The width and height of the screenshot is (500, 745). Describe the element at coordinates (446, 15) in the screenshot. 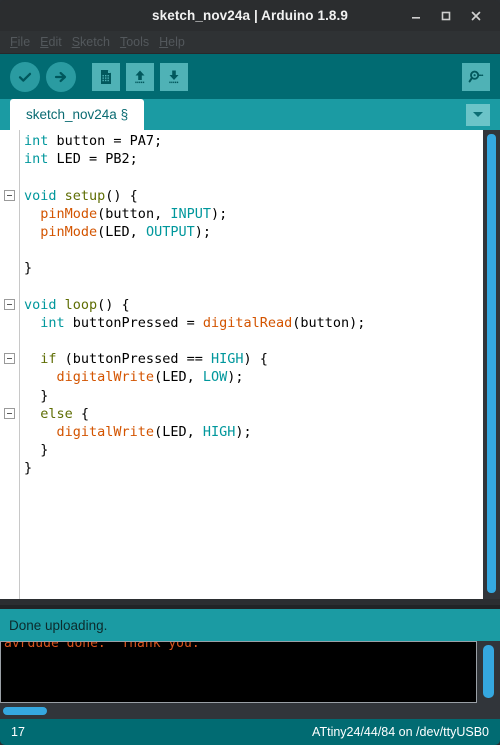

I see `maximize-button` at that location.